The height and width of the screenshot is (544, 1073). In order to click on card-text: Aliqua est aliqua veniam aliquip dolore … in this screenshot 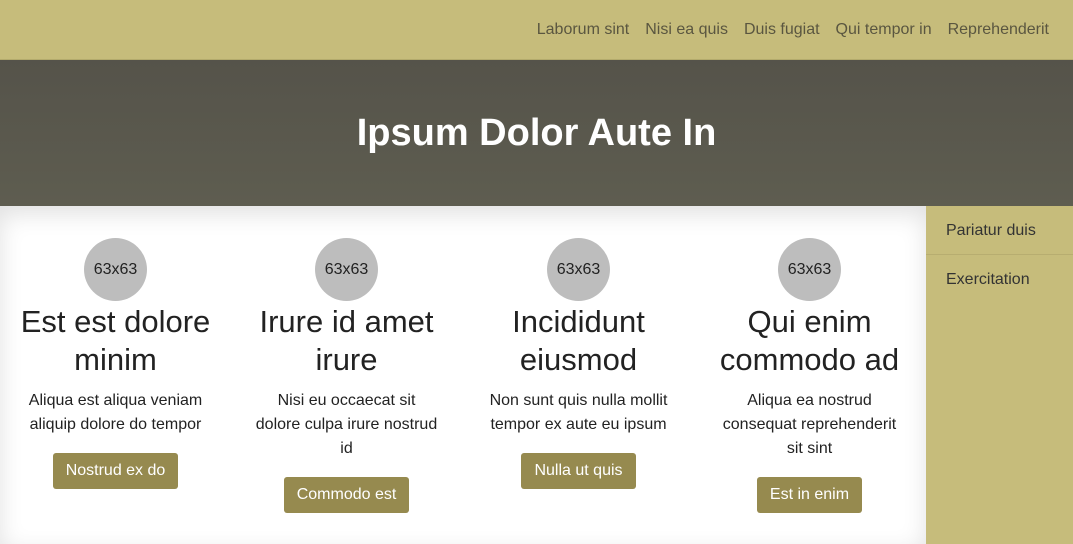, I will do `click(115, 412)`.